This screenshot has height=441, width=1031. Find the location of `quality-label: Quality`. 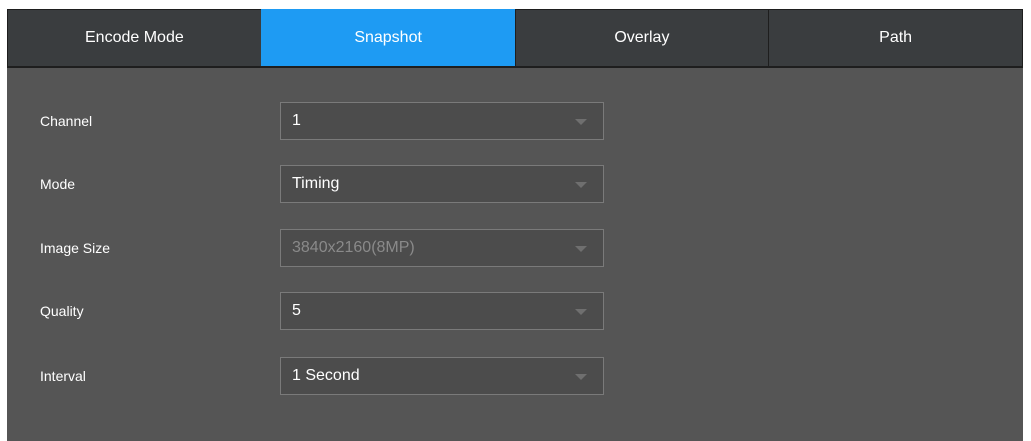

quality-label: Quality is located at coordinates (62, 311).